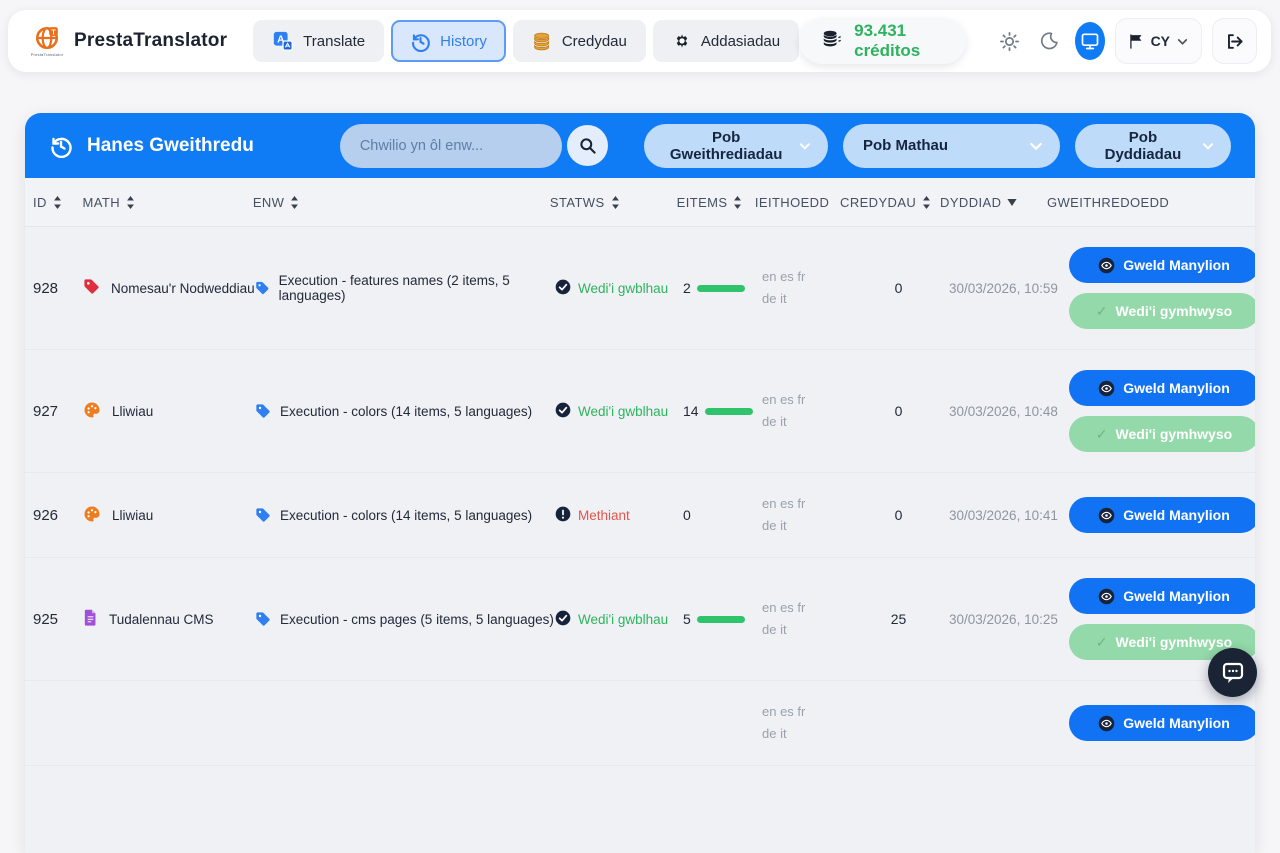 The image size is (1280, 853). Describe the element at coordinates (898, 619) in the screenshot. I see `row-credits: 25` at that location.